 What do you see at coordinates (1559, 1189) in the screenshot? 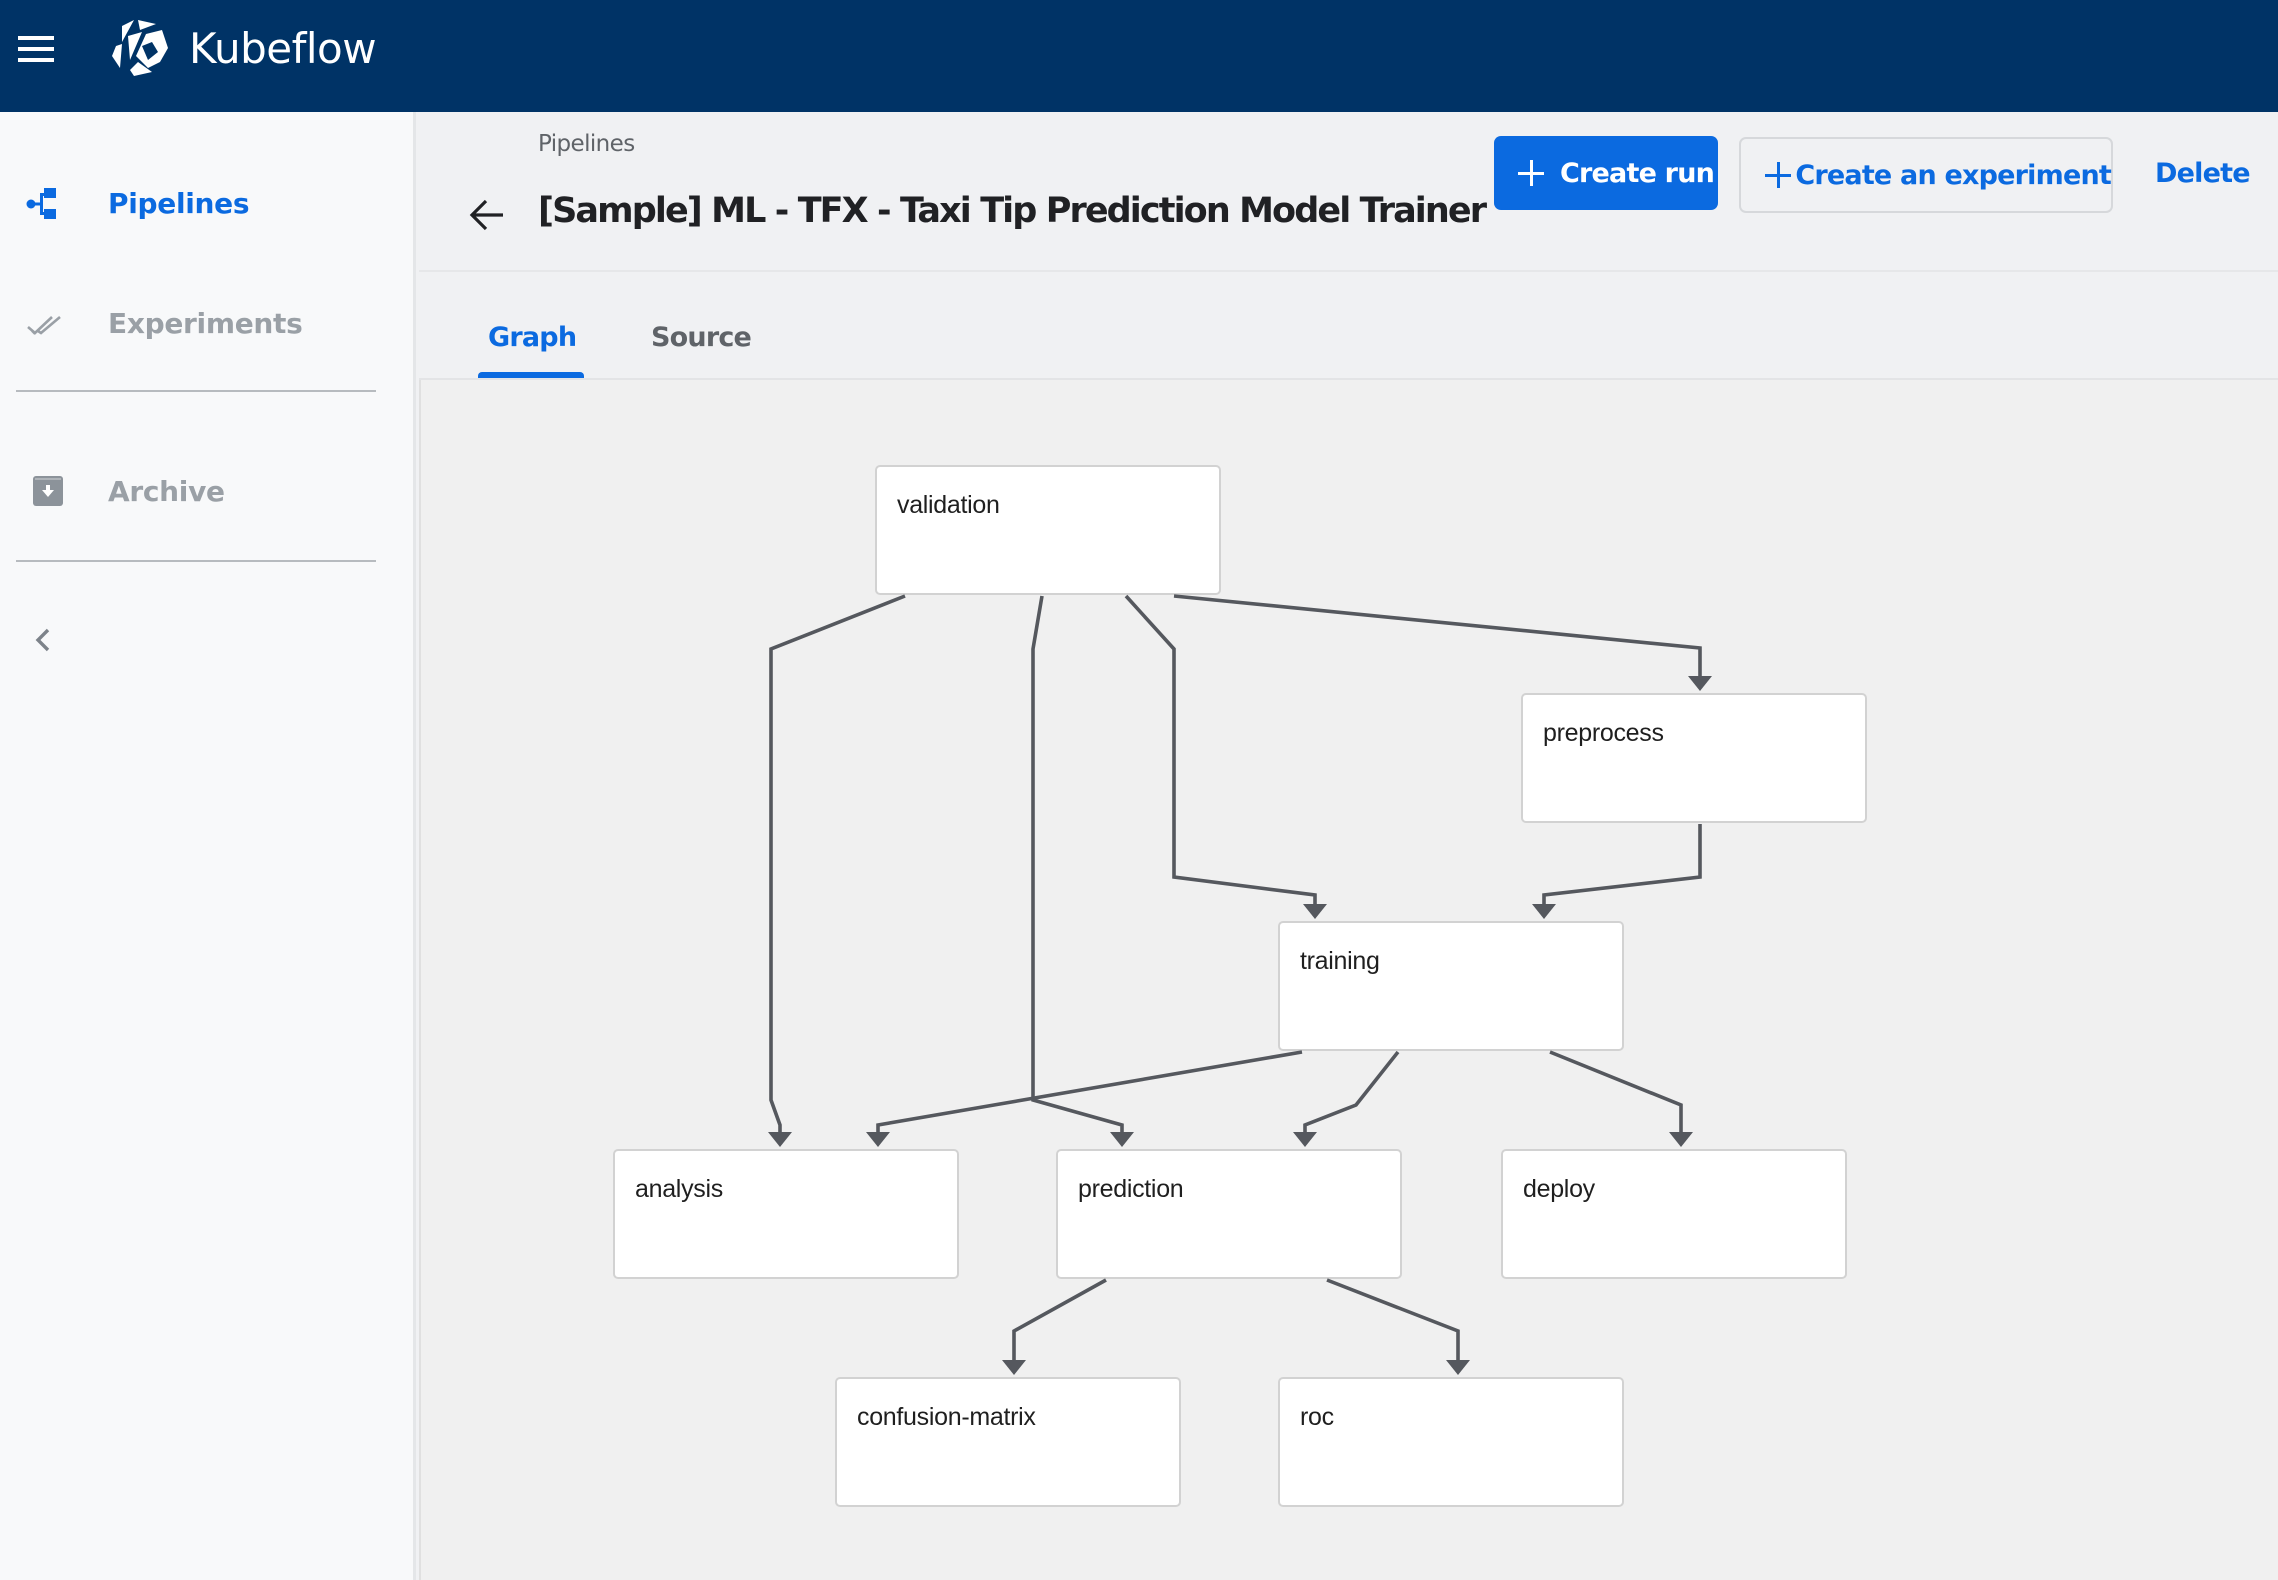
I see `graph-node-label: deploy` at bounding box center [1559, 1189].